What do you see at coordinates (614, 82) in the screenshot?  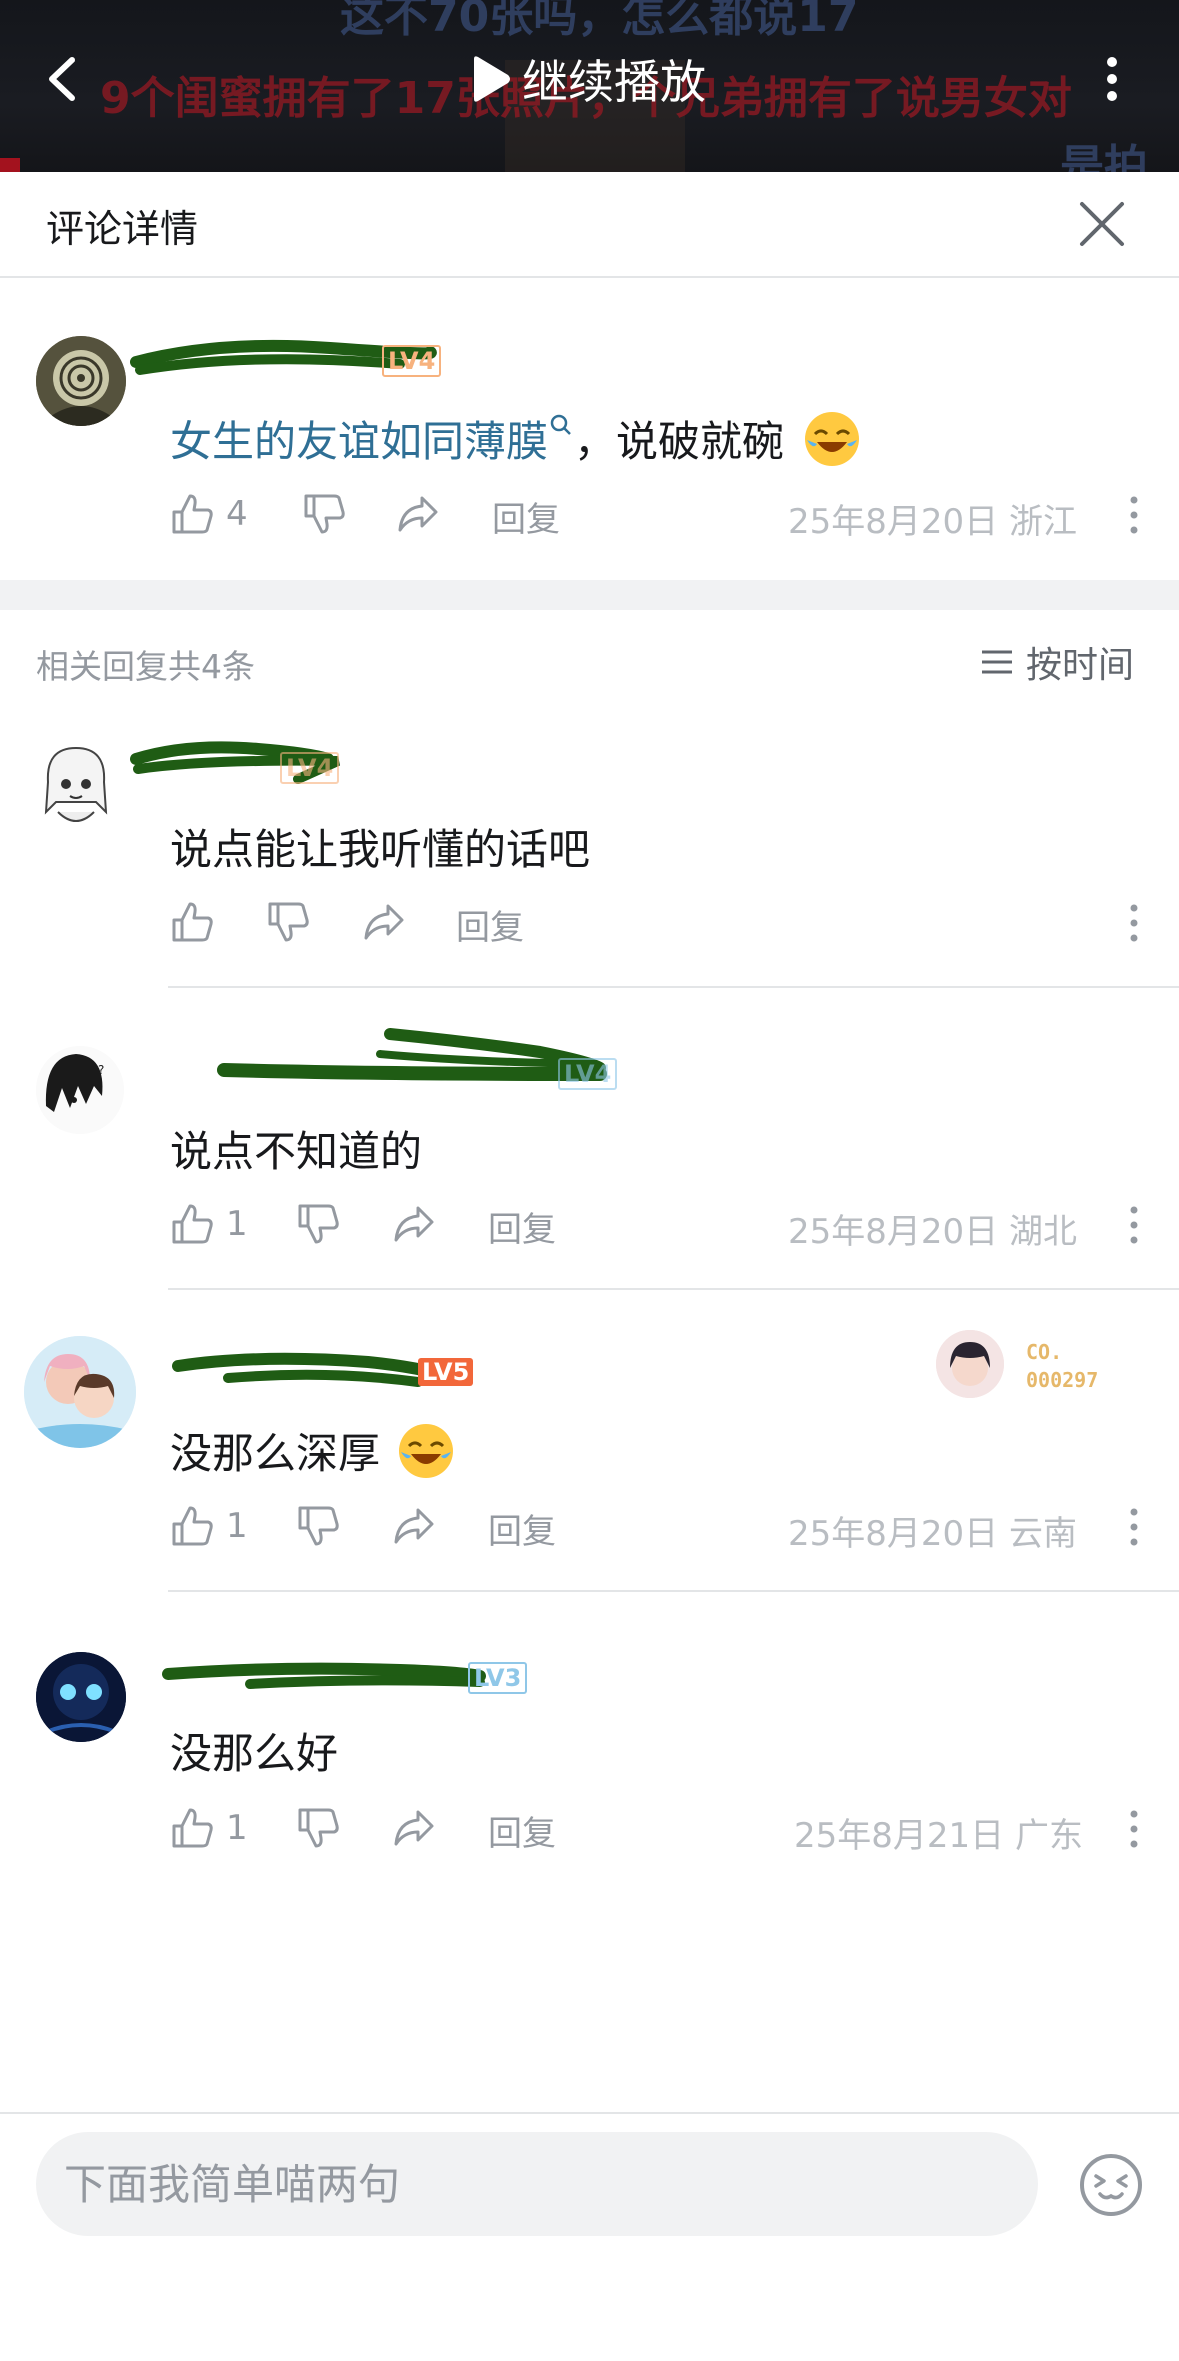 I see `continue-play-label: 继续播放` at bounding box center [614, 82].